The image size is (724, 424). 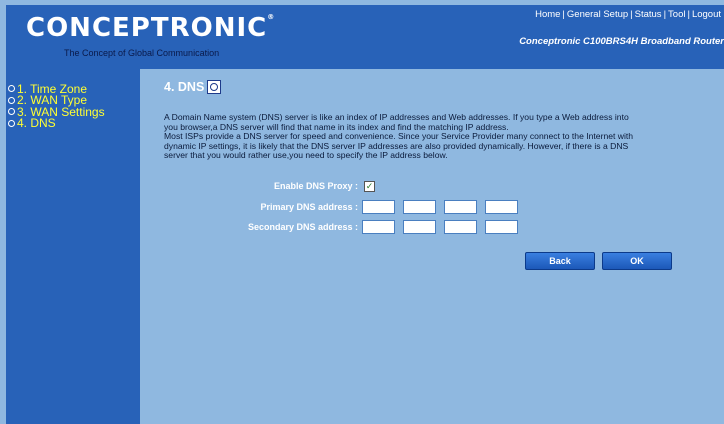 I want to click on ok-button: OK, so click(x=637, y=261).